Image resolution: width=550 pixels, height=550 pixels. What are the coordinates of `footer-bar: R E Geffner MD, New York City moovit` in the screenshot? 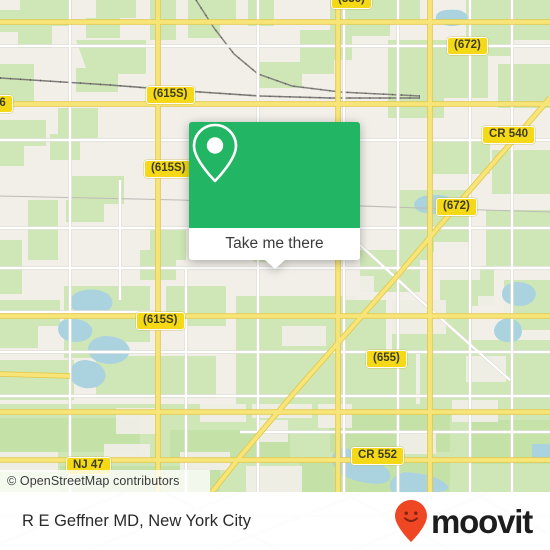 It's located at (275, 521).